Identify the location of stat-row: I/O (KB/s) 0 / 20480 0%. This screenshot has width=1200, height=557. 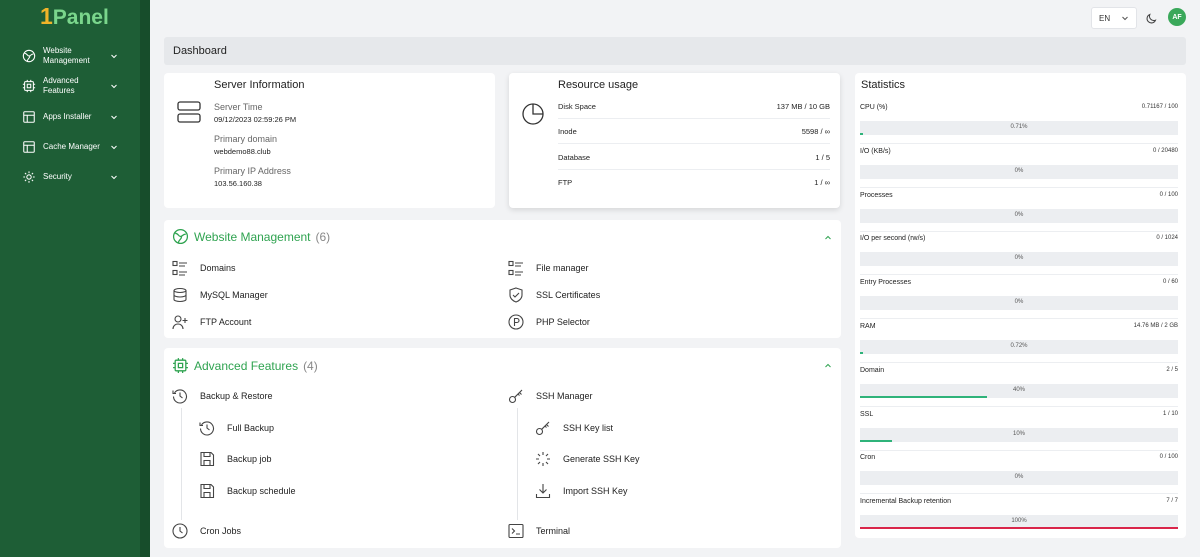
(1019, 166).